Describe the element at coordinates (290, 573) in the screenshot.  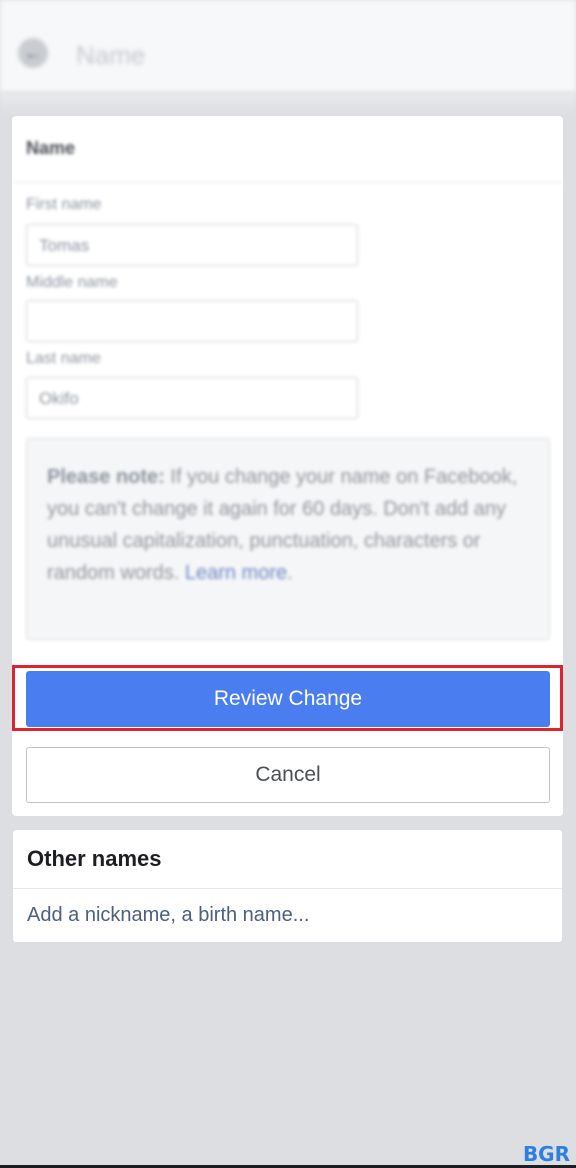
I see `notice-end: .` at that location.